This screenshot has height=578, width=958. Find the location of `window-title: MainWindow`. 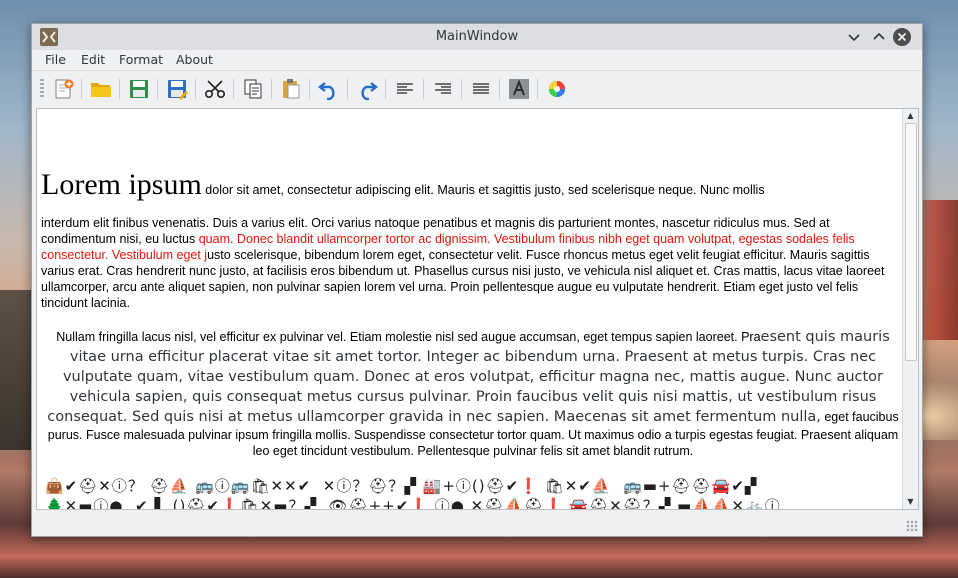

window-title: MainWindow is located at coordinates (477, 36).